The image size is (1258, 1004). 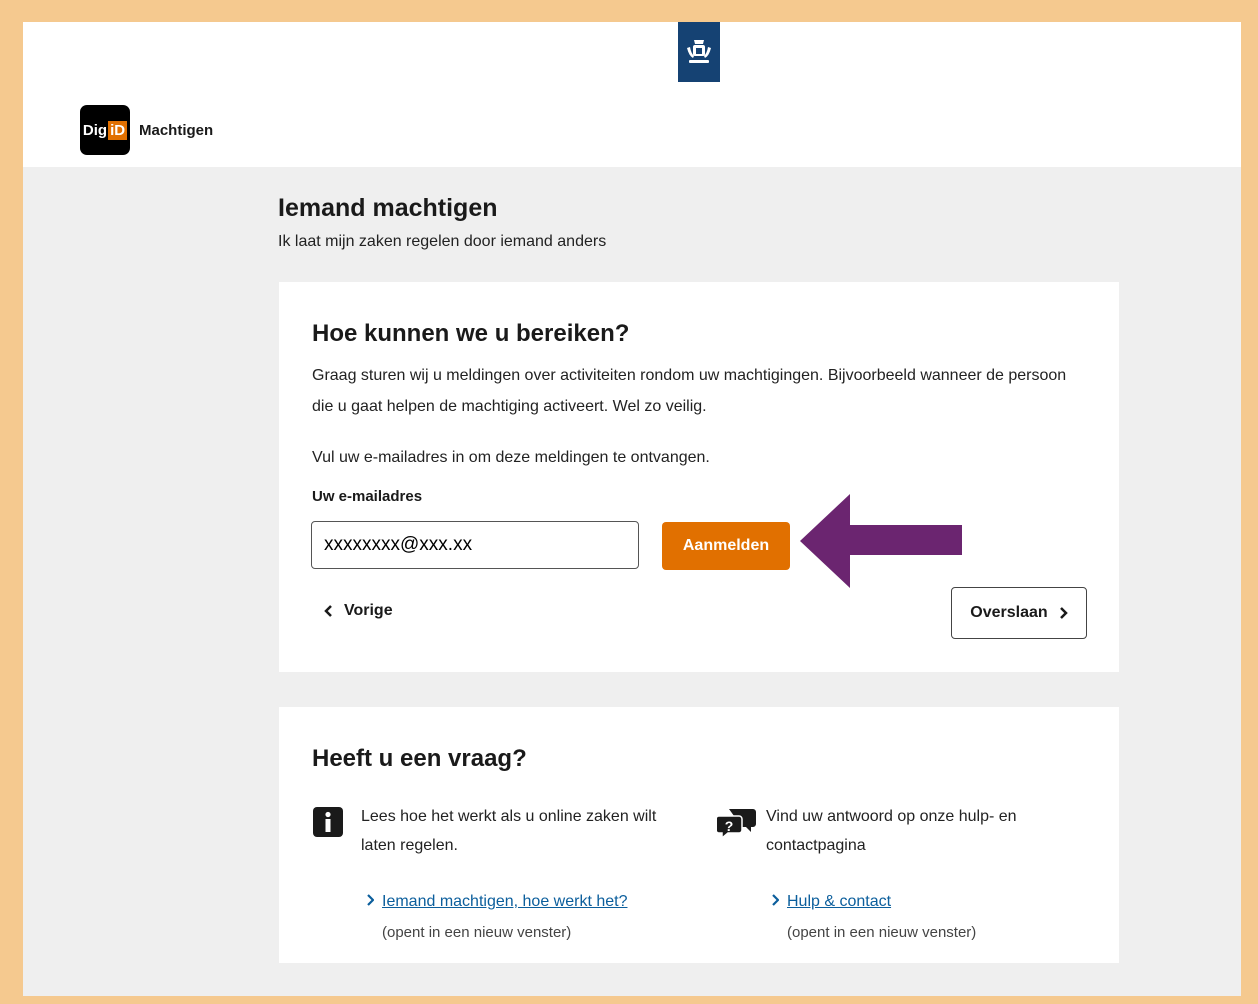 What do you see at coordinates (388, 208) in the screenshot?
I see `page-title: Iemand machtigen` at bounding box center [388, 208].